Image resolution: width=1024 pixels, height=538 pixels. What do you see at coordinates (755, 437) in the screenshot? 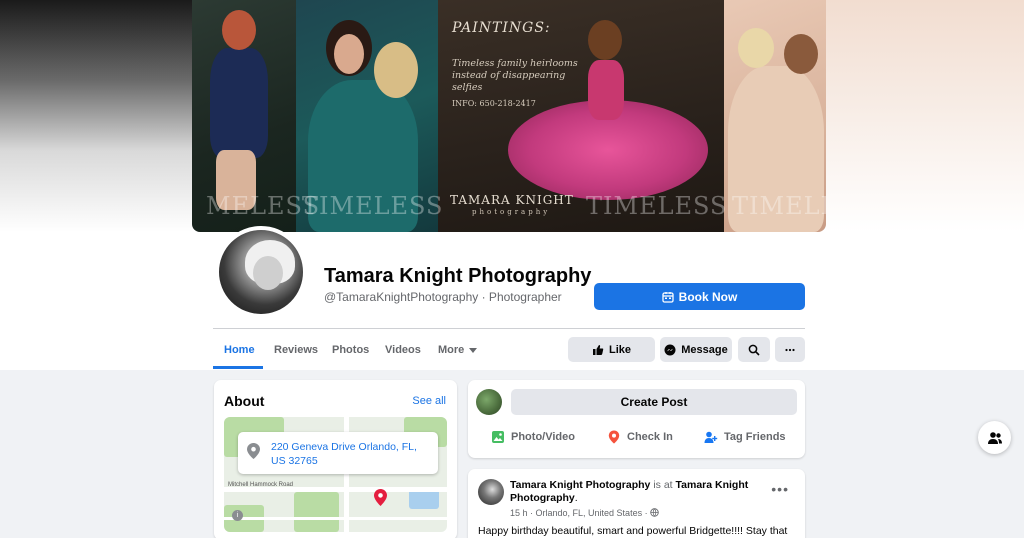
I see `tag-friends-label: Tag Friends` at bounding box center [755, 437].